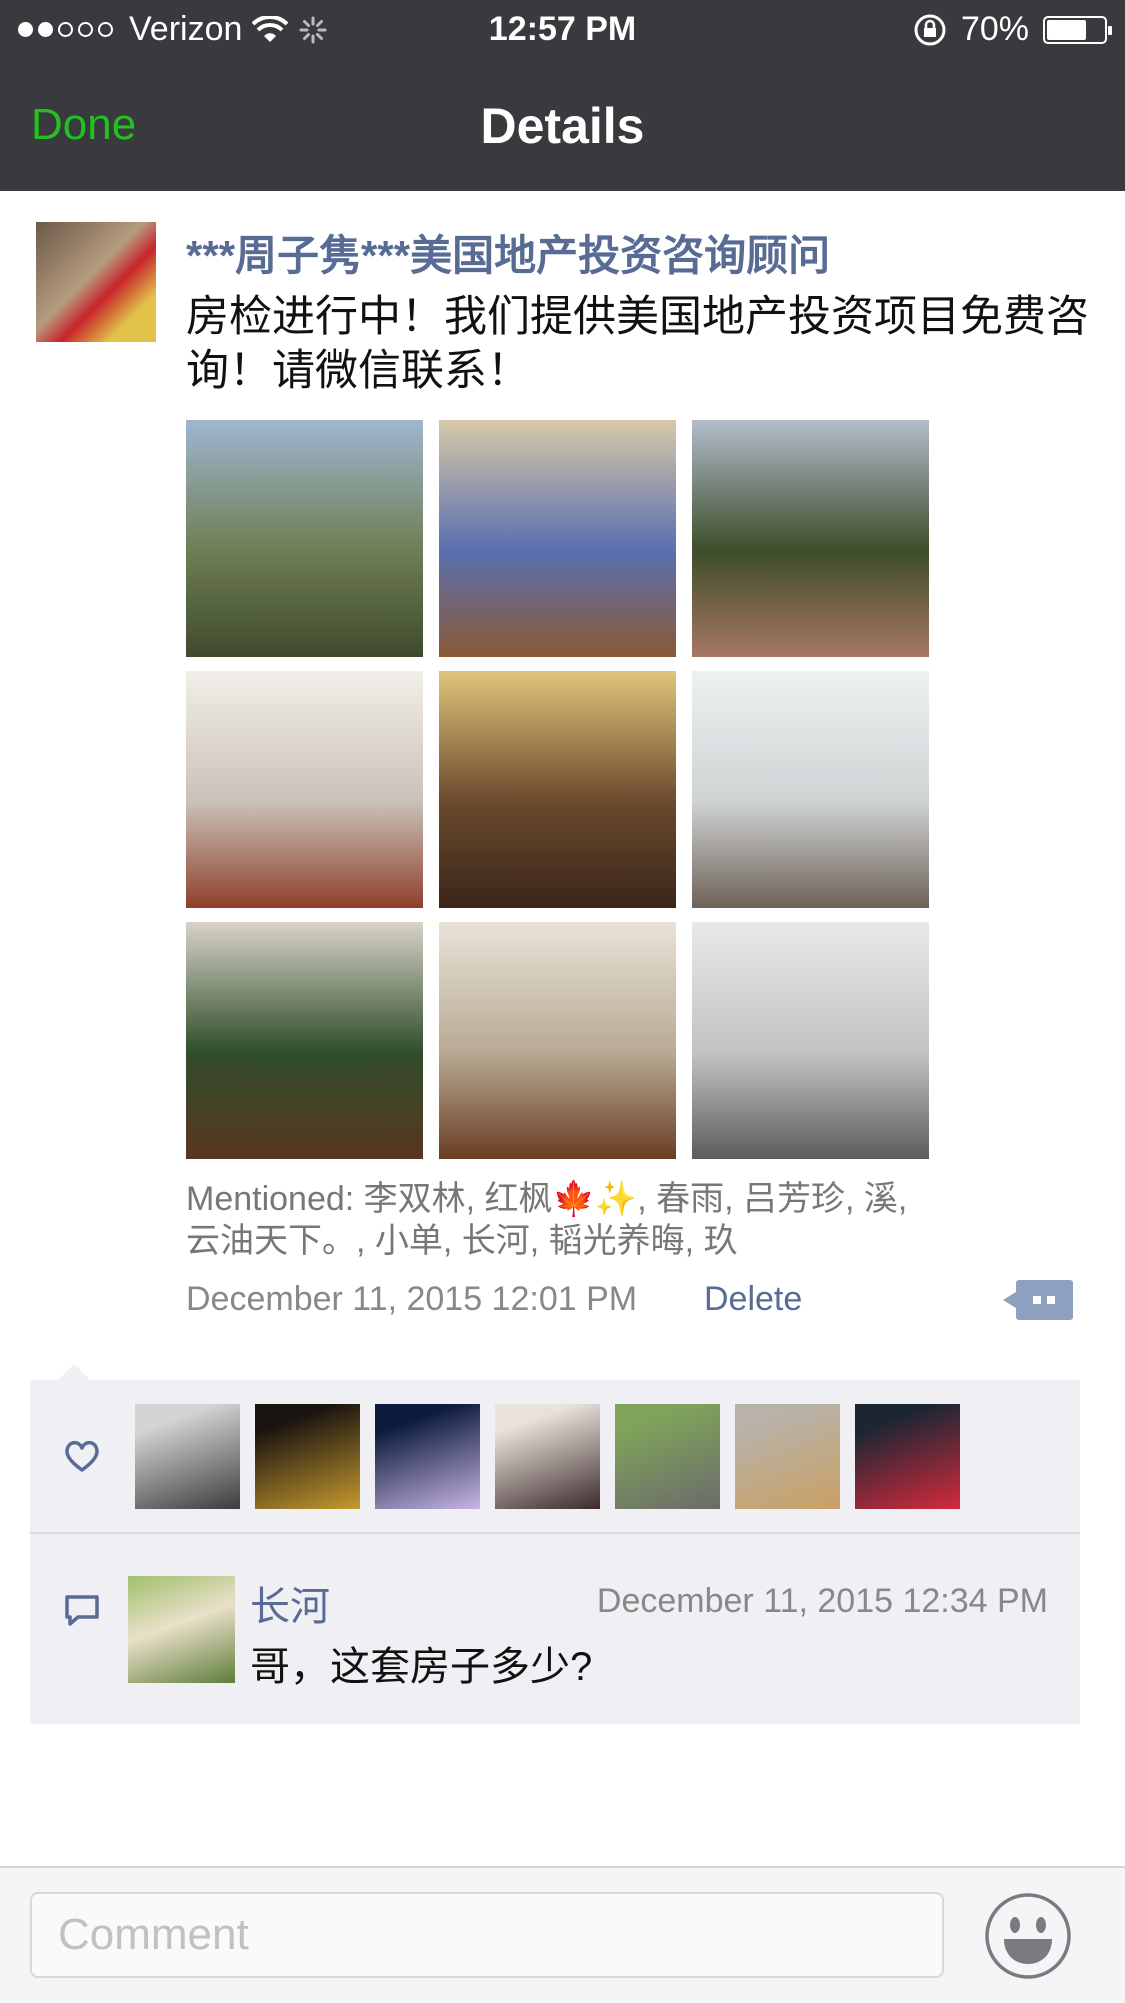 Image resolution: width=1125 pixels, height=2003 pixels. What do you see at coordinates (290, 1603) in the screenshot?
I see `comment-author-name: 长河` at bounding box center [290, 1603].